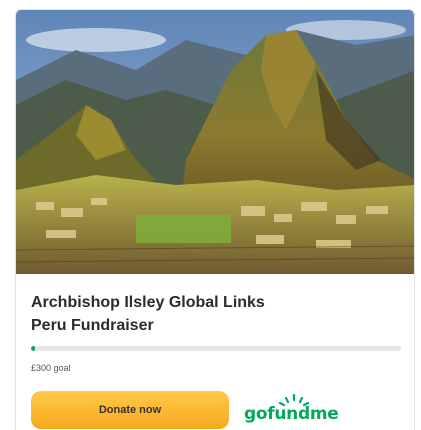 The width and height of the screenshot is (421, 430). I want to click on title-line-2: Peru Fundraiser, so click(201, 325).